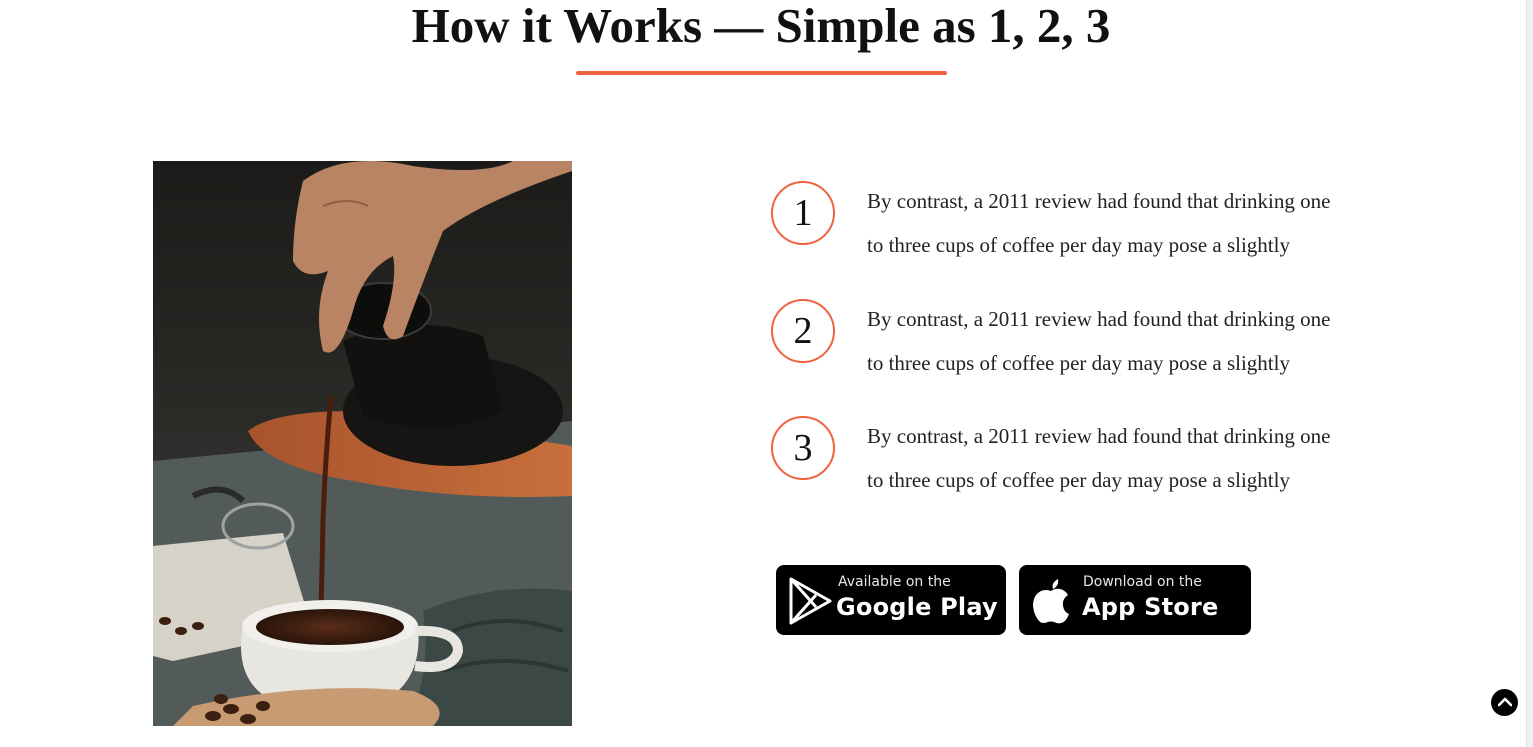  I want to click on step-number-badge: 3, so click(803, 448).